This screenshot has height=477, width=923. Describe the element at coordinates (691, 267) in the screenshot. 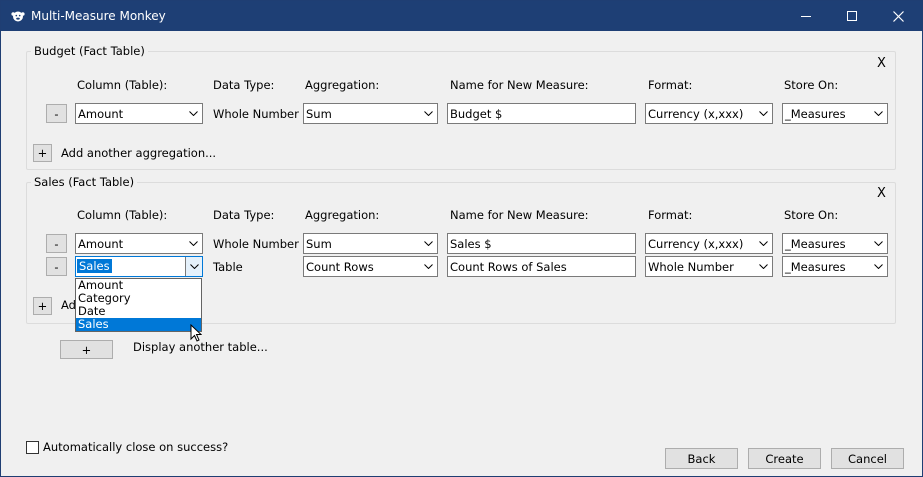

I see `sales-row2-format-value: Whole Number` at that location.